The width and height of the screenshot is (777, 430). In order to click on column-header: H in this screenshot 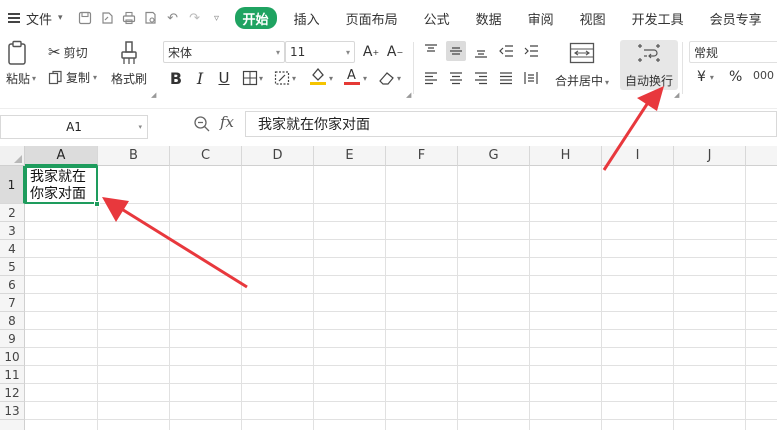, I will do `click(566, 156)`.